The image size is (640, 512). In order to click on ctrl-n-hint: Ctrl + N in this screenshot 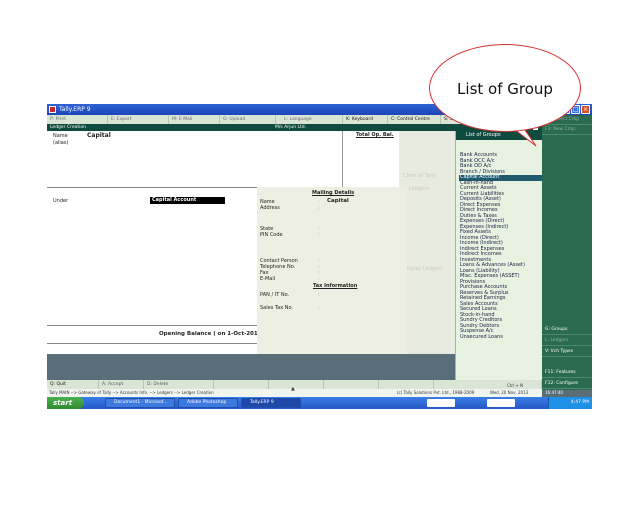, I will do `click(515, 385)`.